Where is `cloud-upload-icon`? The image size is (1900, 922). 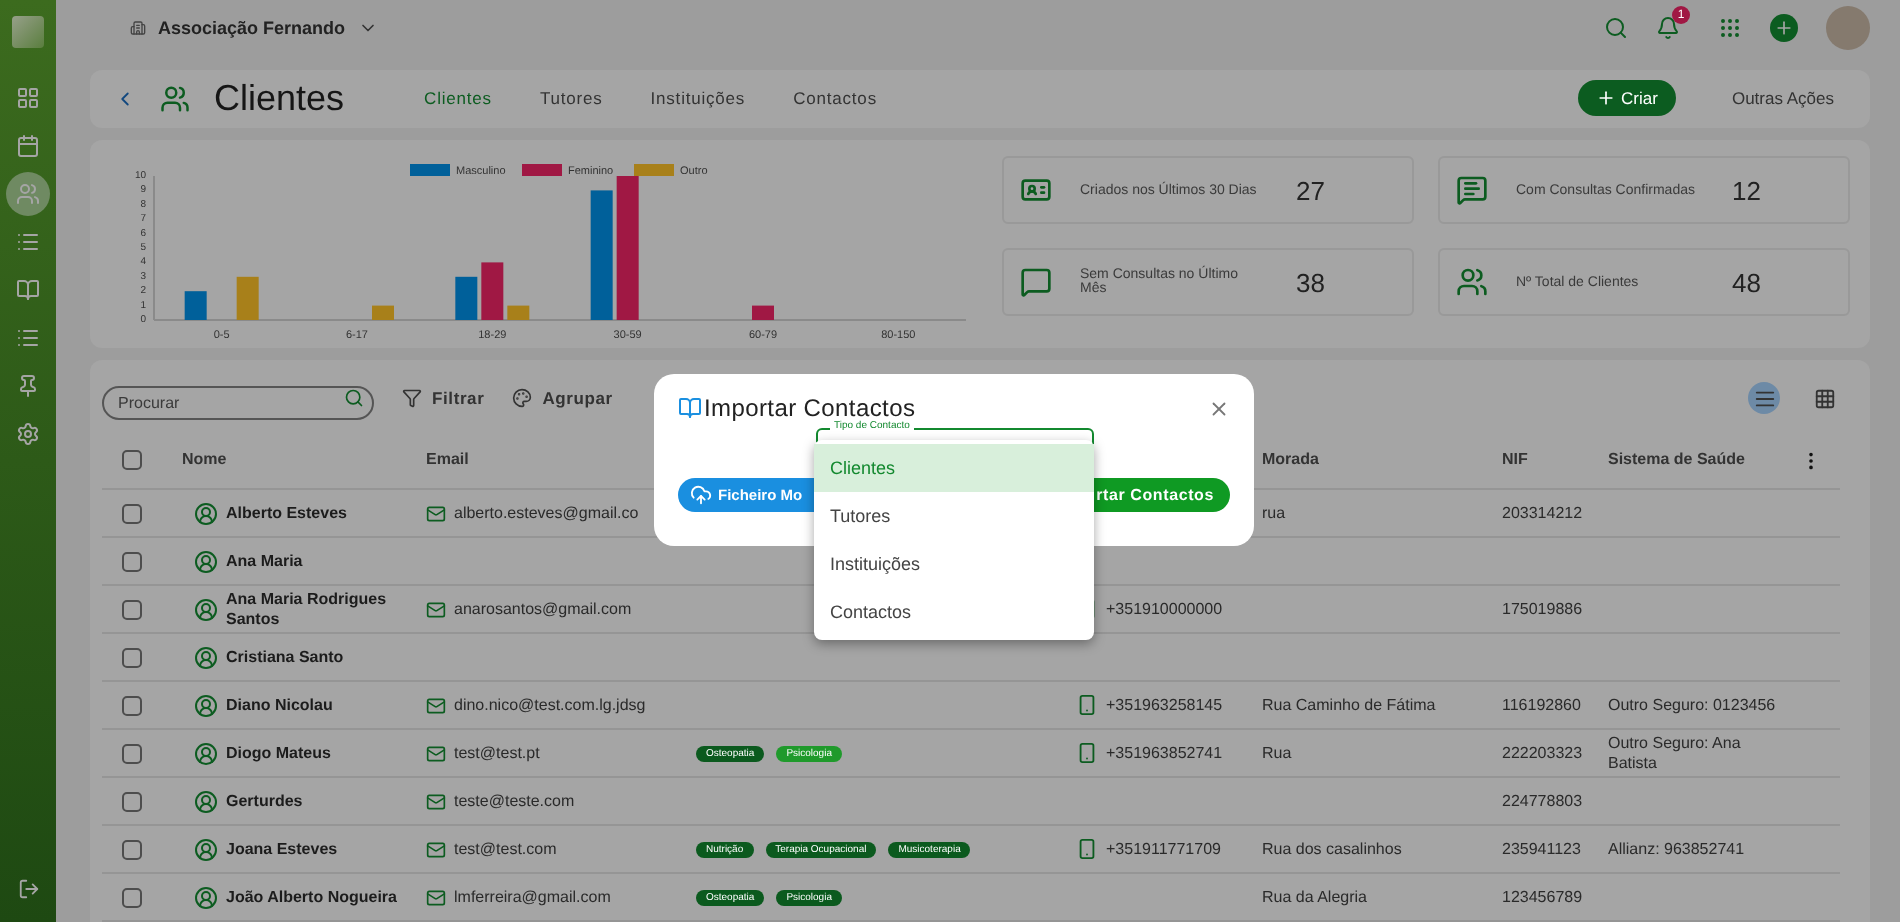
cloud-upload-icon is located at coordinates (701, 495).